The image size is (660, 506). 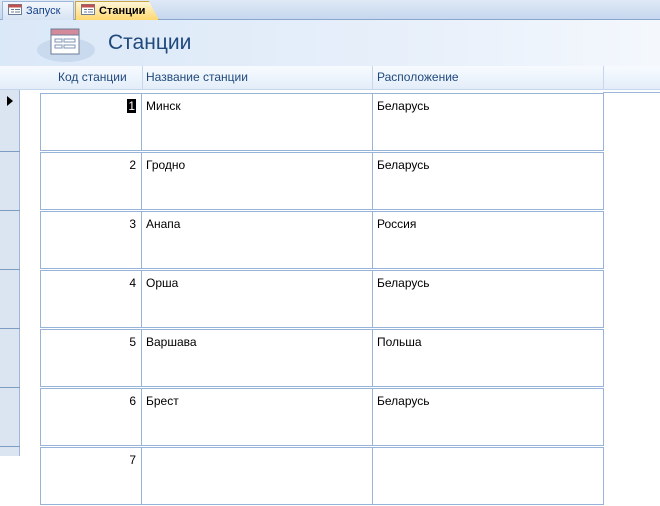 I want to click on station-code-field: 2, so click(x=91, y=181).